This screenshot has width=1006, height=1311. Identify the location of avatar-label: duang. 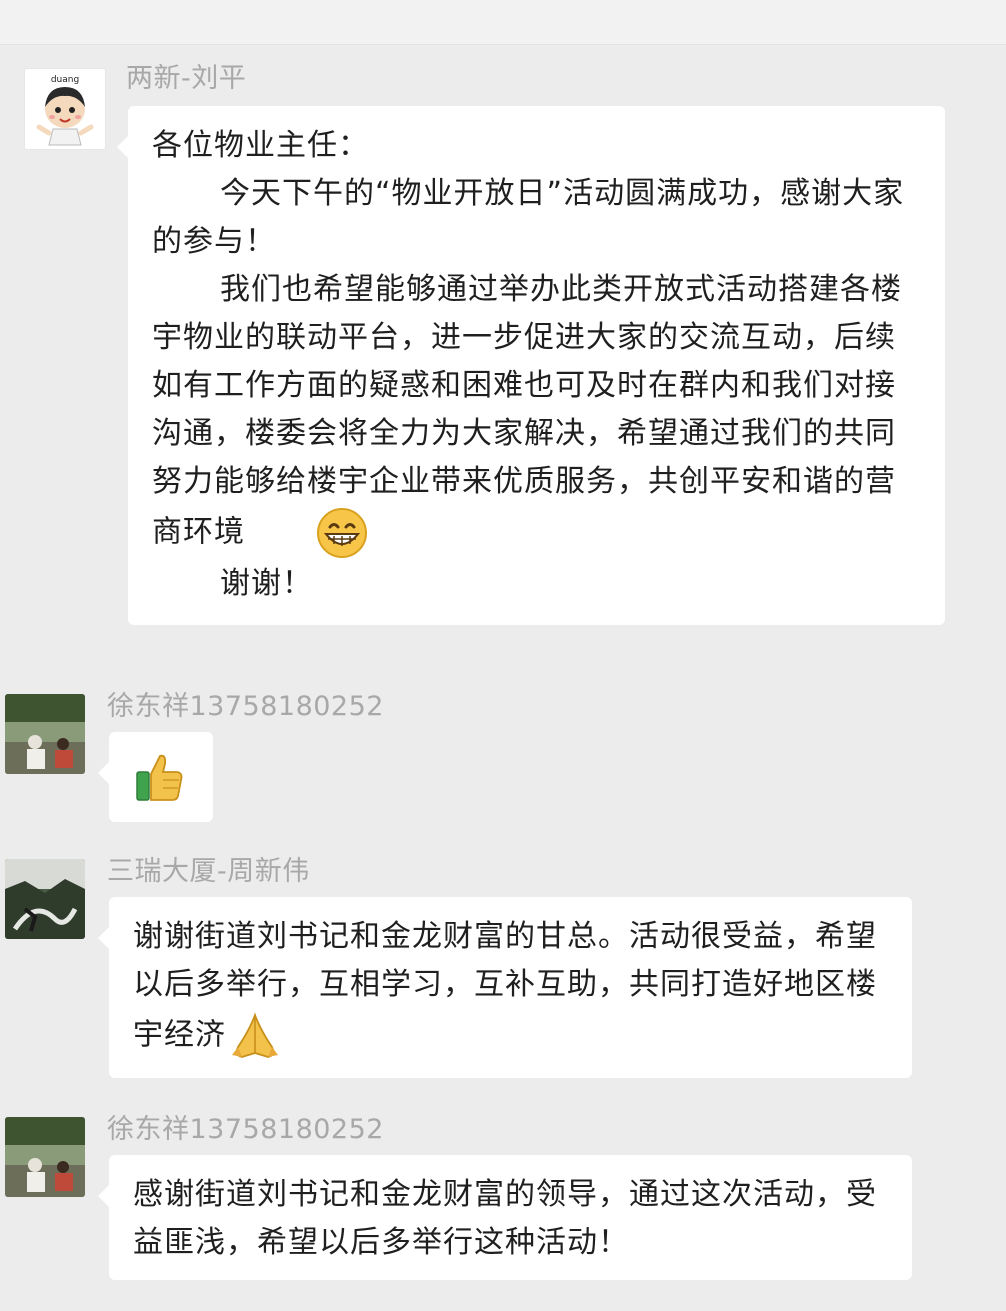
(65, 80).